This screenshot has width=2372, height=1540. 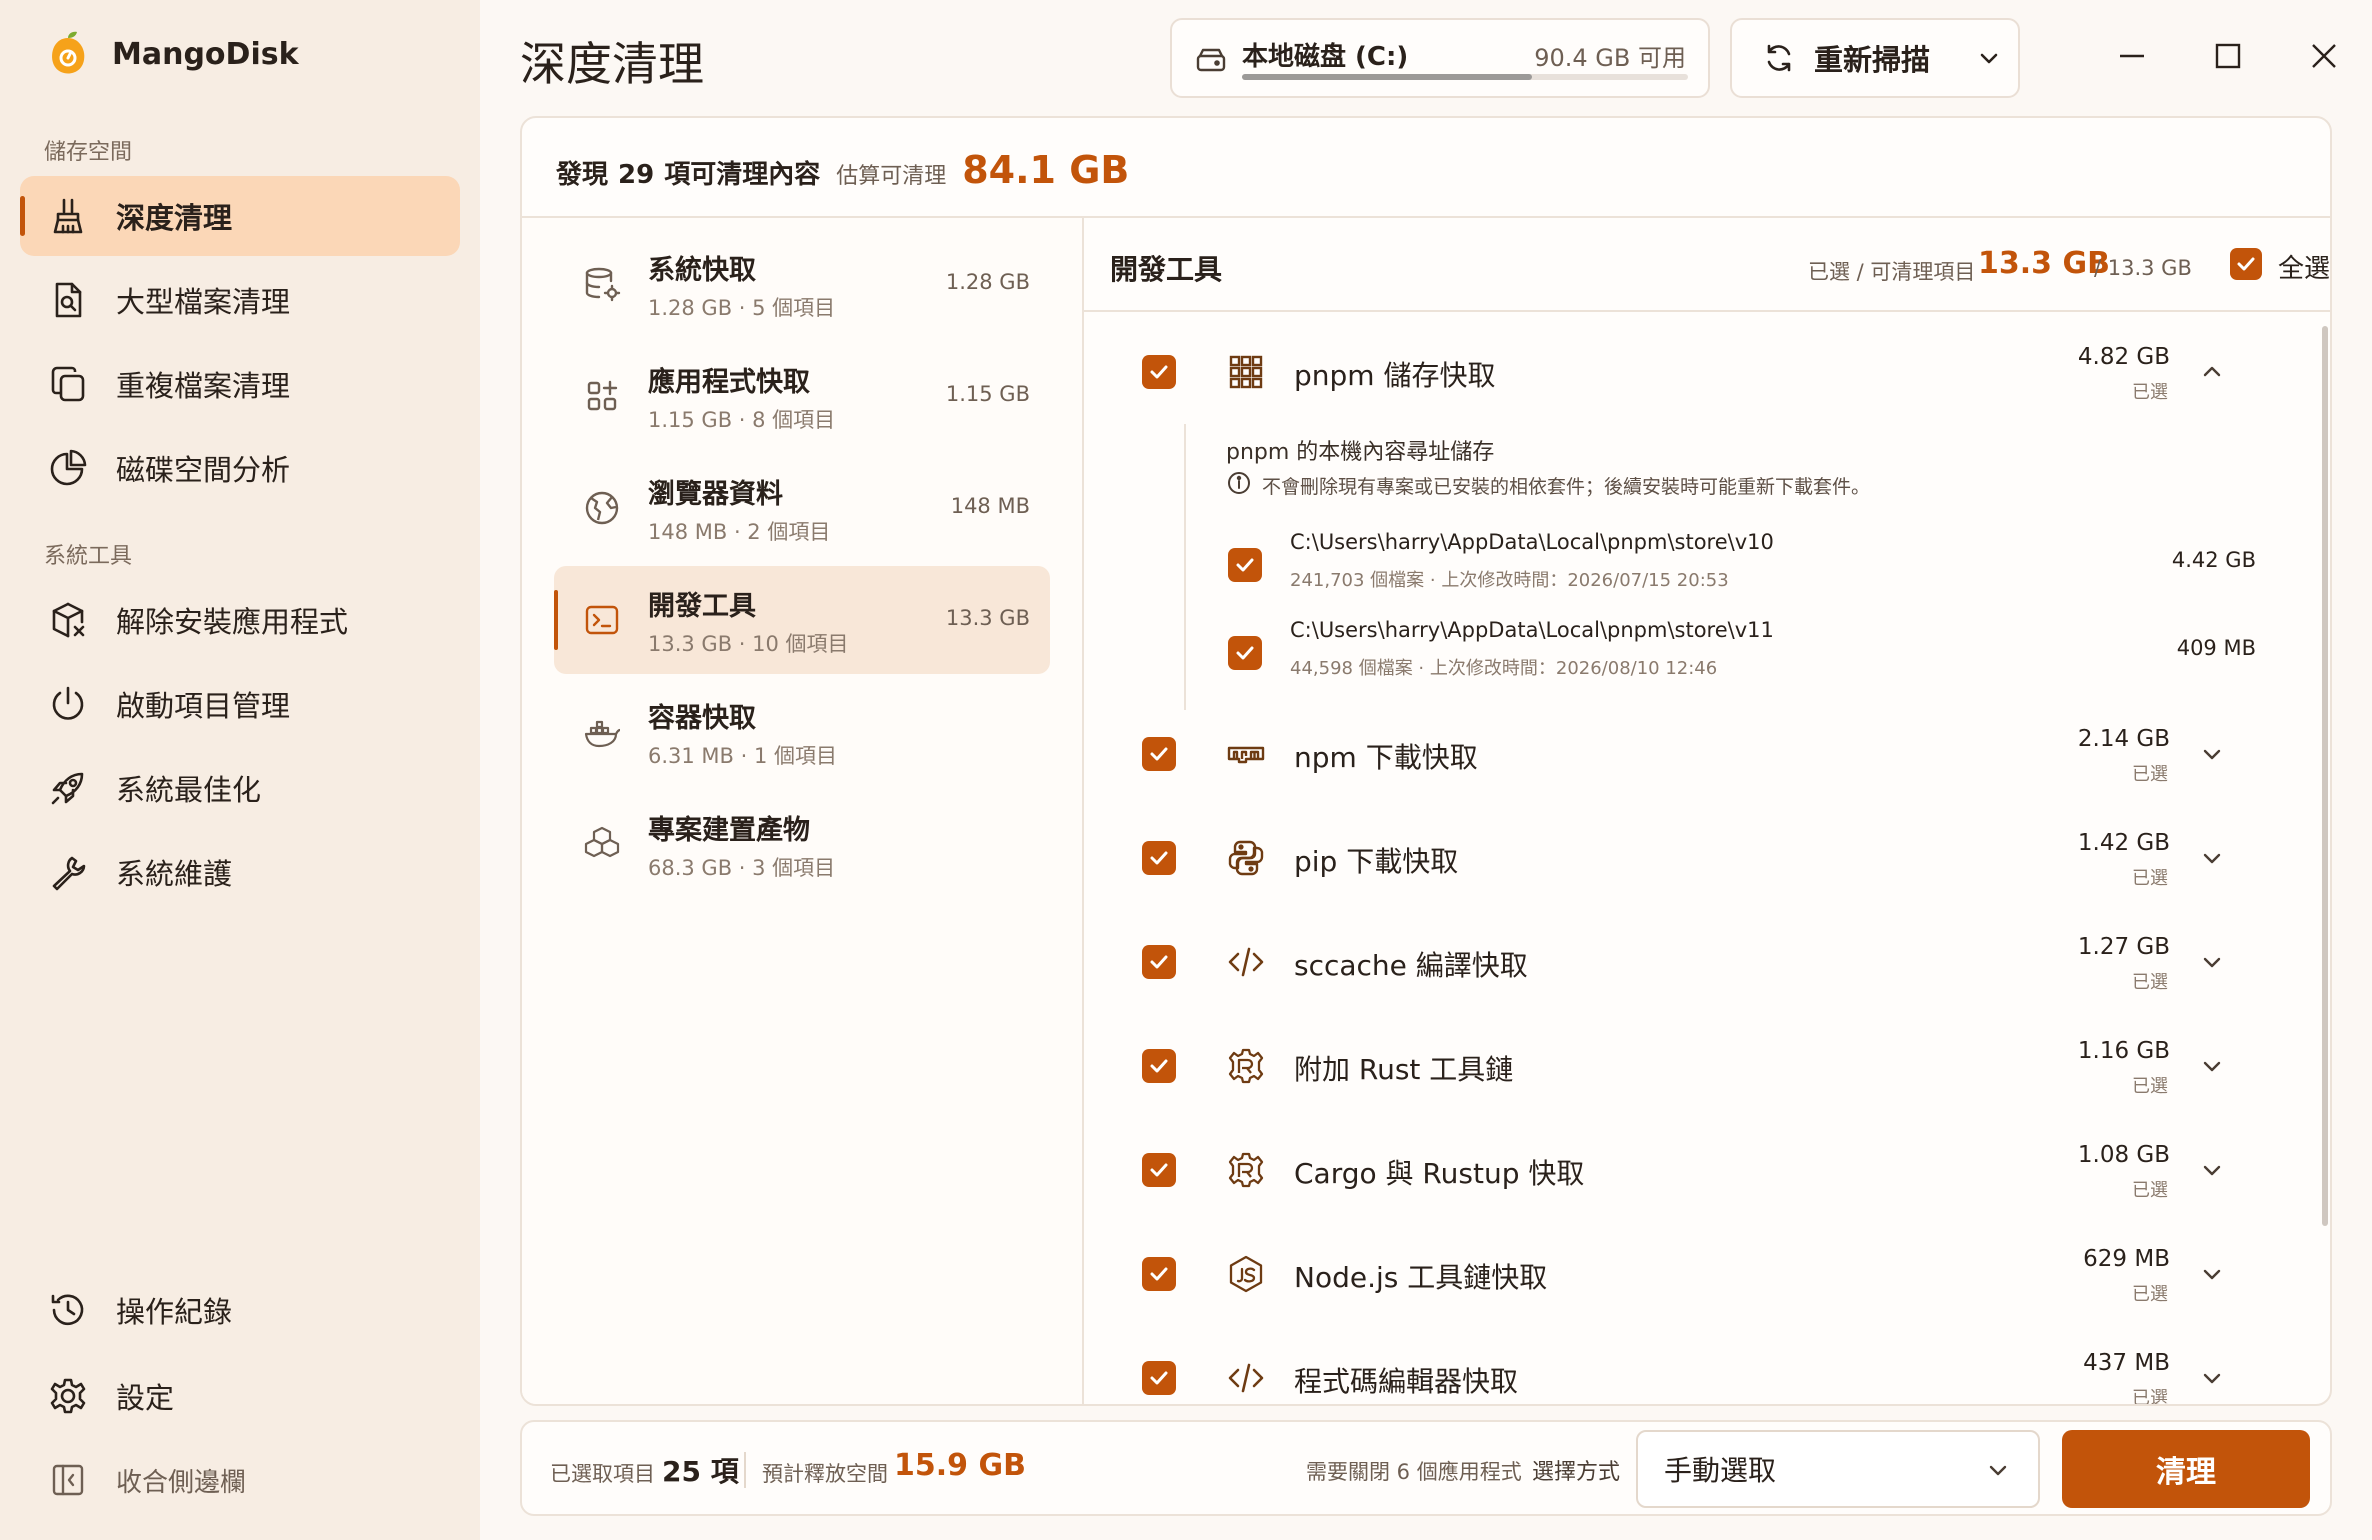 What do you see at coordinates (240, 620) in the screenshot?
I see `sidebar-item-uninstall: 解除安裝應用程式` at bounding box center [240, 620].